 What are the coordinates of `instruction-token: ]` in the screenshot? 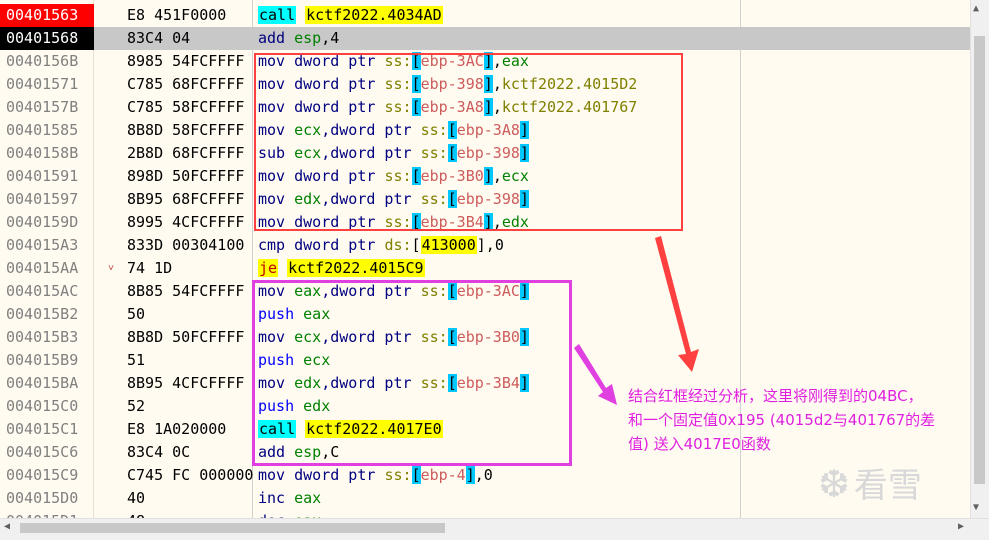 It's located at (470, 475).